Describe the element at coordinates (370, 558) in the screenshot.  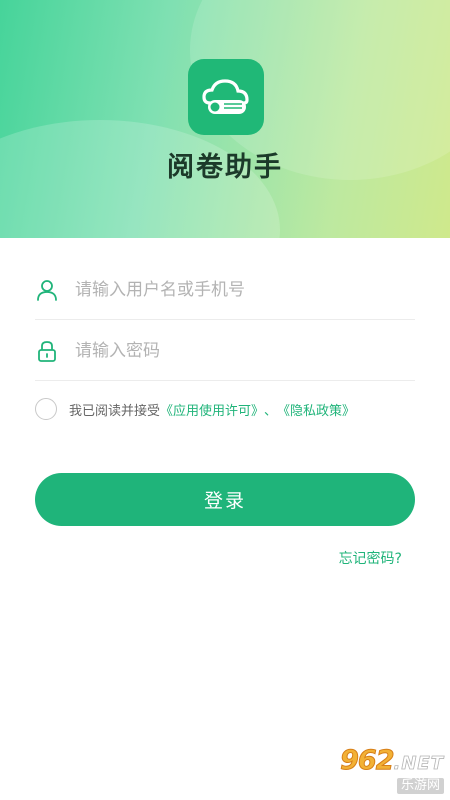
I see `forgot-password-link: 忘记密码?` at that location.